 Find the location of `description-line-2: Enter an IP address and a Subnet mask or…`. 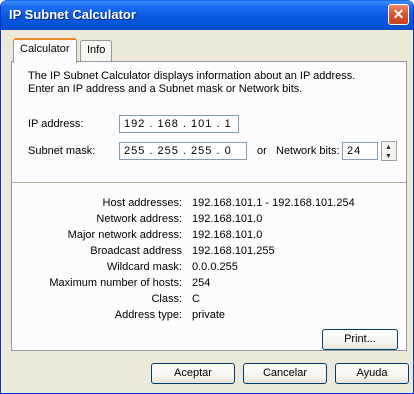

description-line-2: Enter an IP address and a Subnet mask or… is located at coordinates (165, 89).